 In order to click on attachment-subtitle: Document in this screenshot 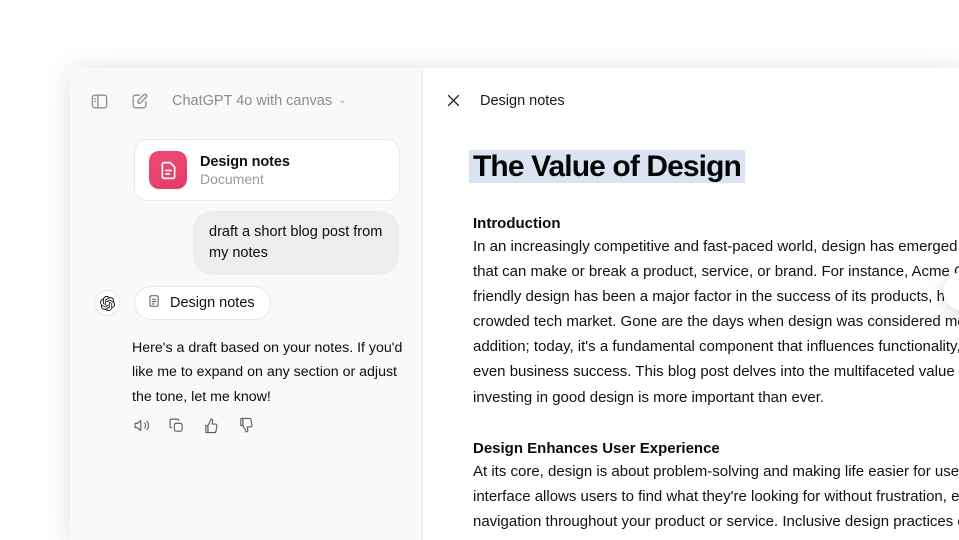, I will do `click(232, 178)`.